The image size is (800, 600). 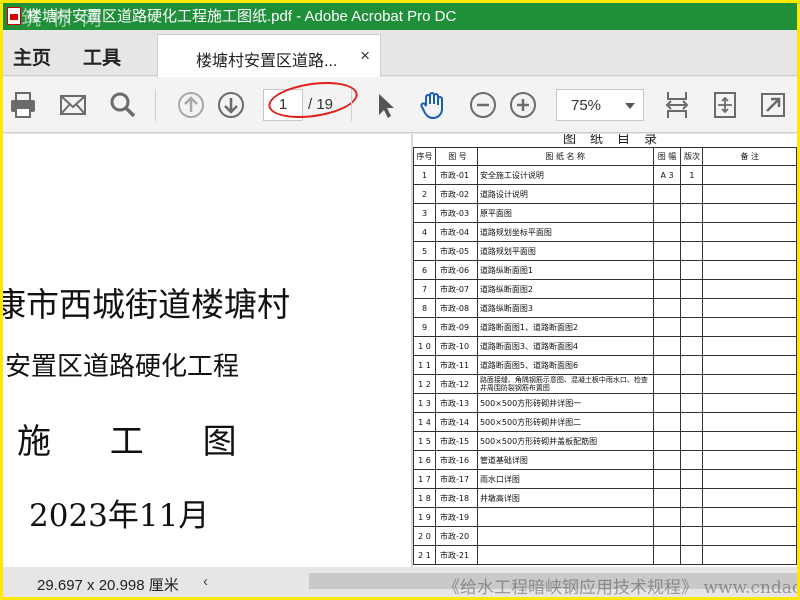 I want to click on email-icon, so click(x=73, y=105).